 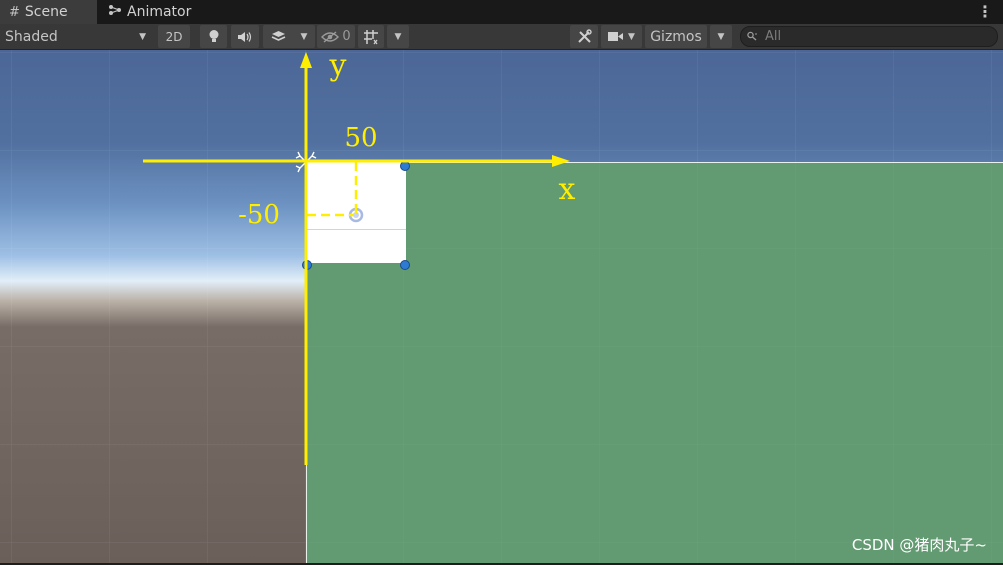 I want to click on lighting-toggle, so click(x=213, y=36).